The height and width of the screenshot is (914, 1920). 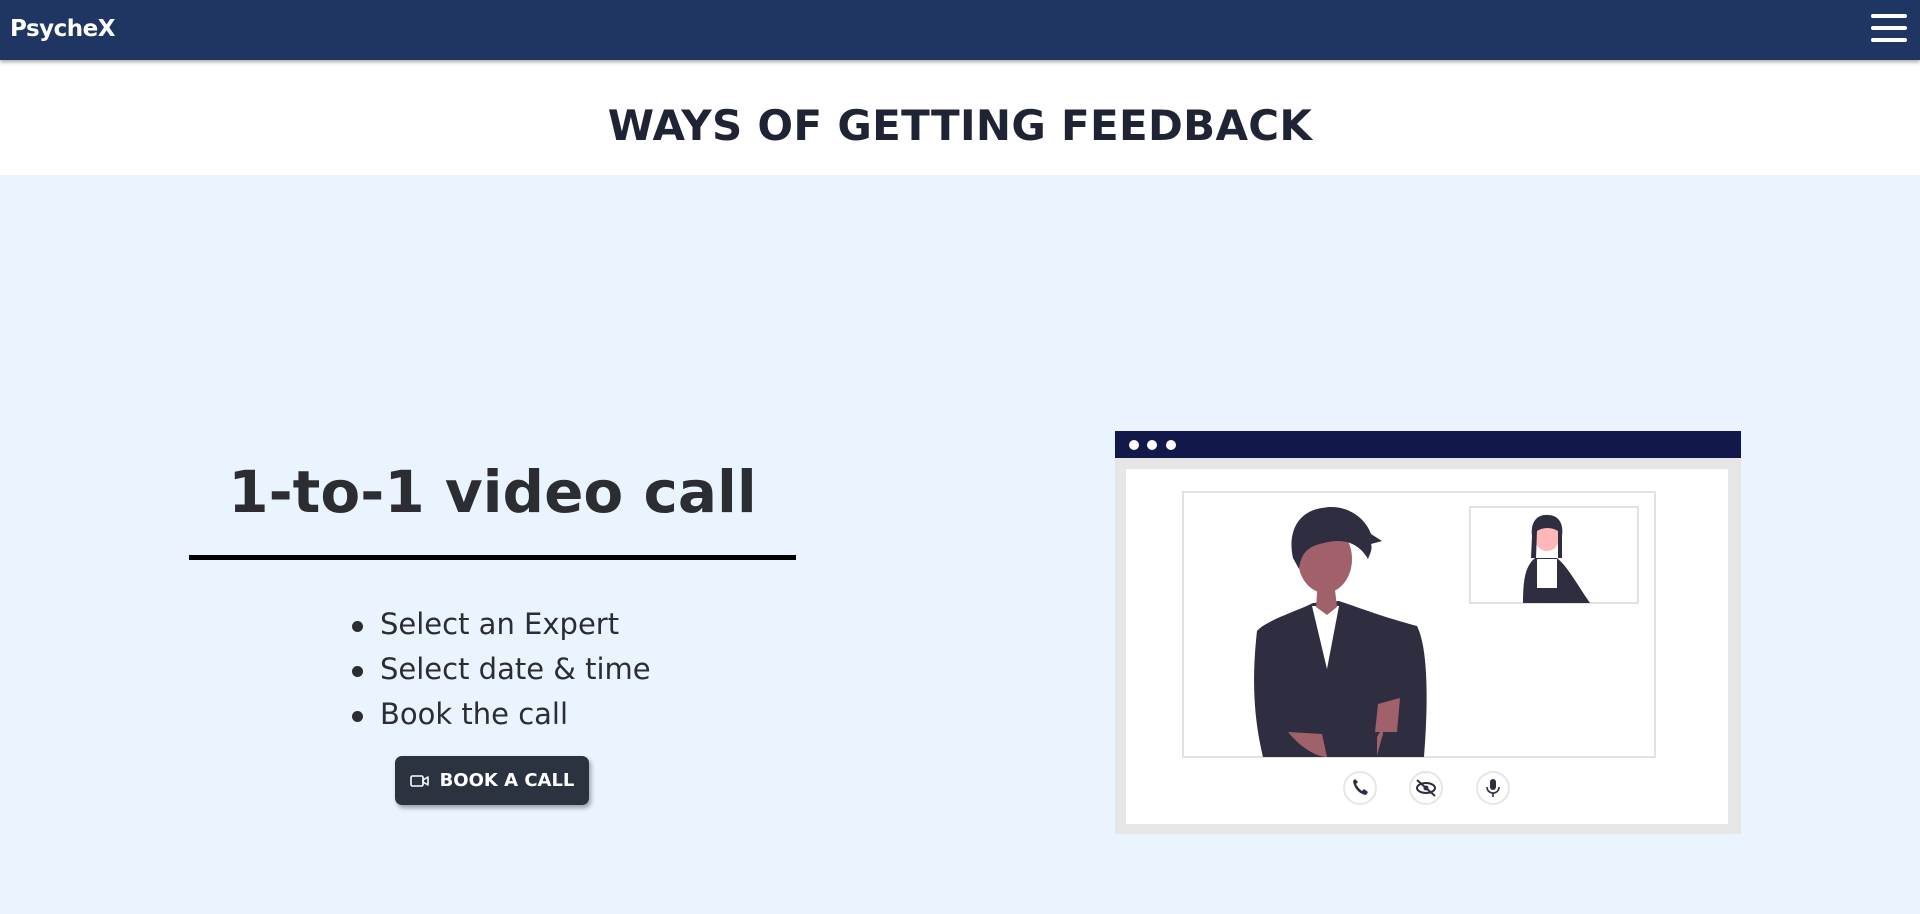 I want to click on step-text: Select date & time, so click(x=515, y=669).